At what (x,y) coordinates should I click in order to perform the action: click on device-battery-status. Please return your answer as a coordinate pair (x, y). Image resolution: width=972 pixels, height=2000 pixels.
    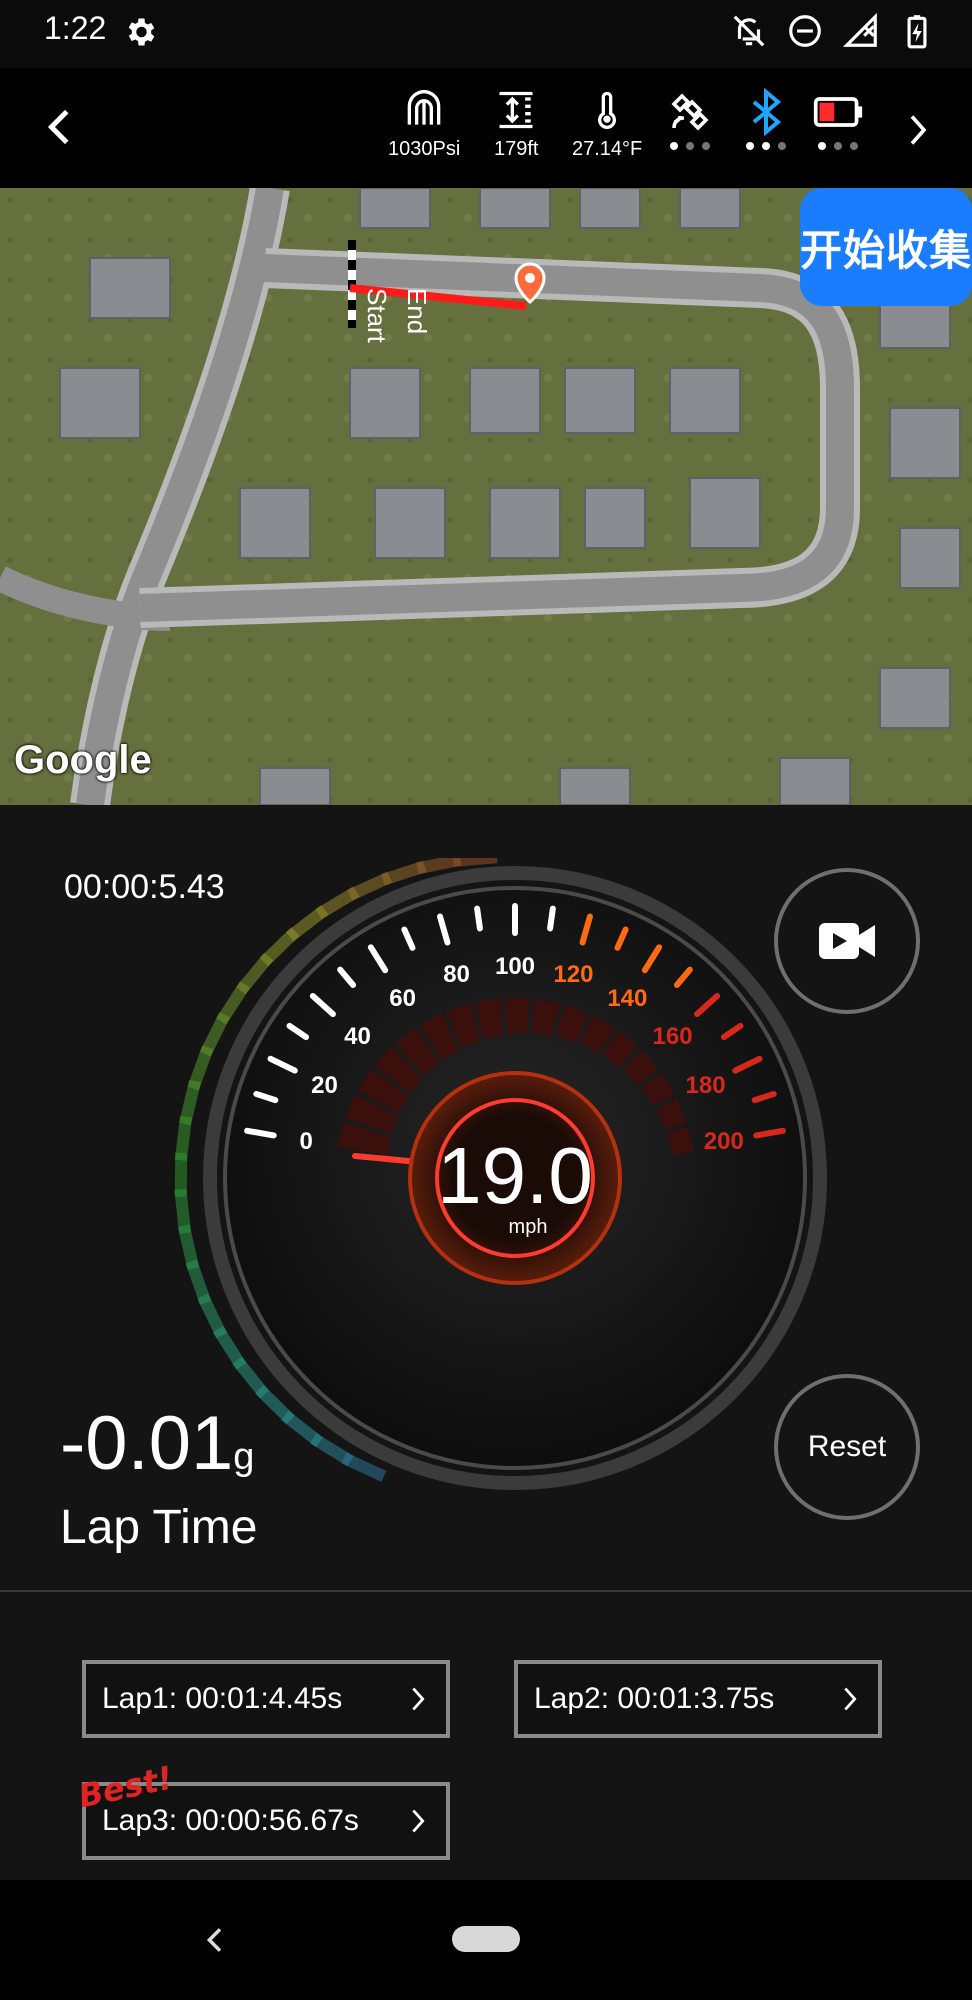
    Looking at the image, I should click on (838, 119).